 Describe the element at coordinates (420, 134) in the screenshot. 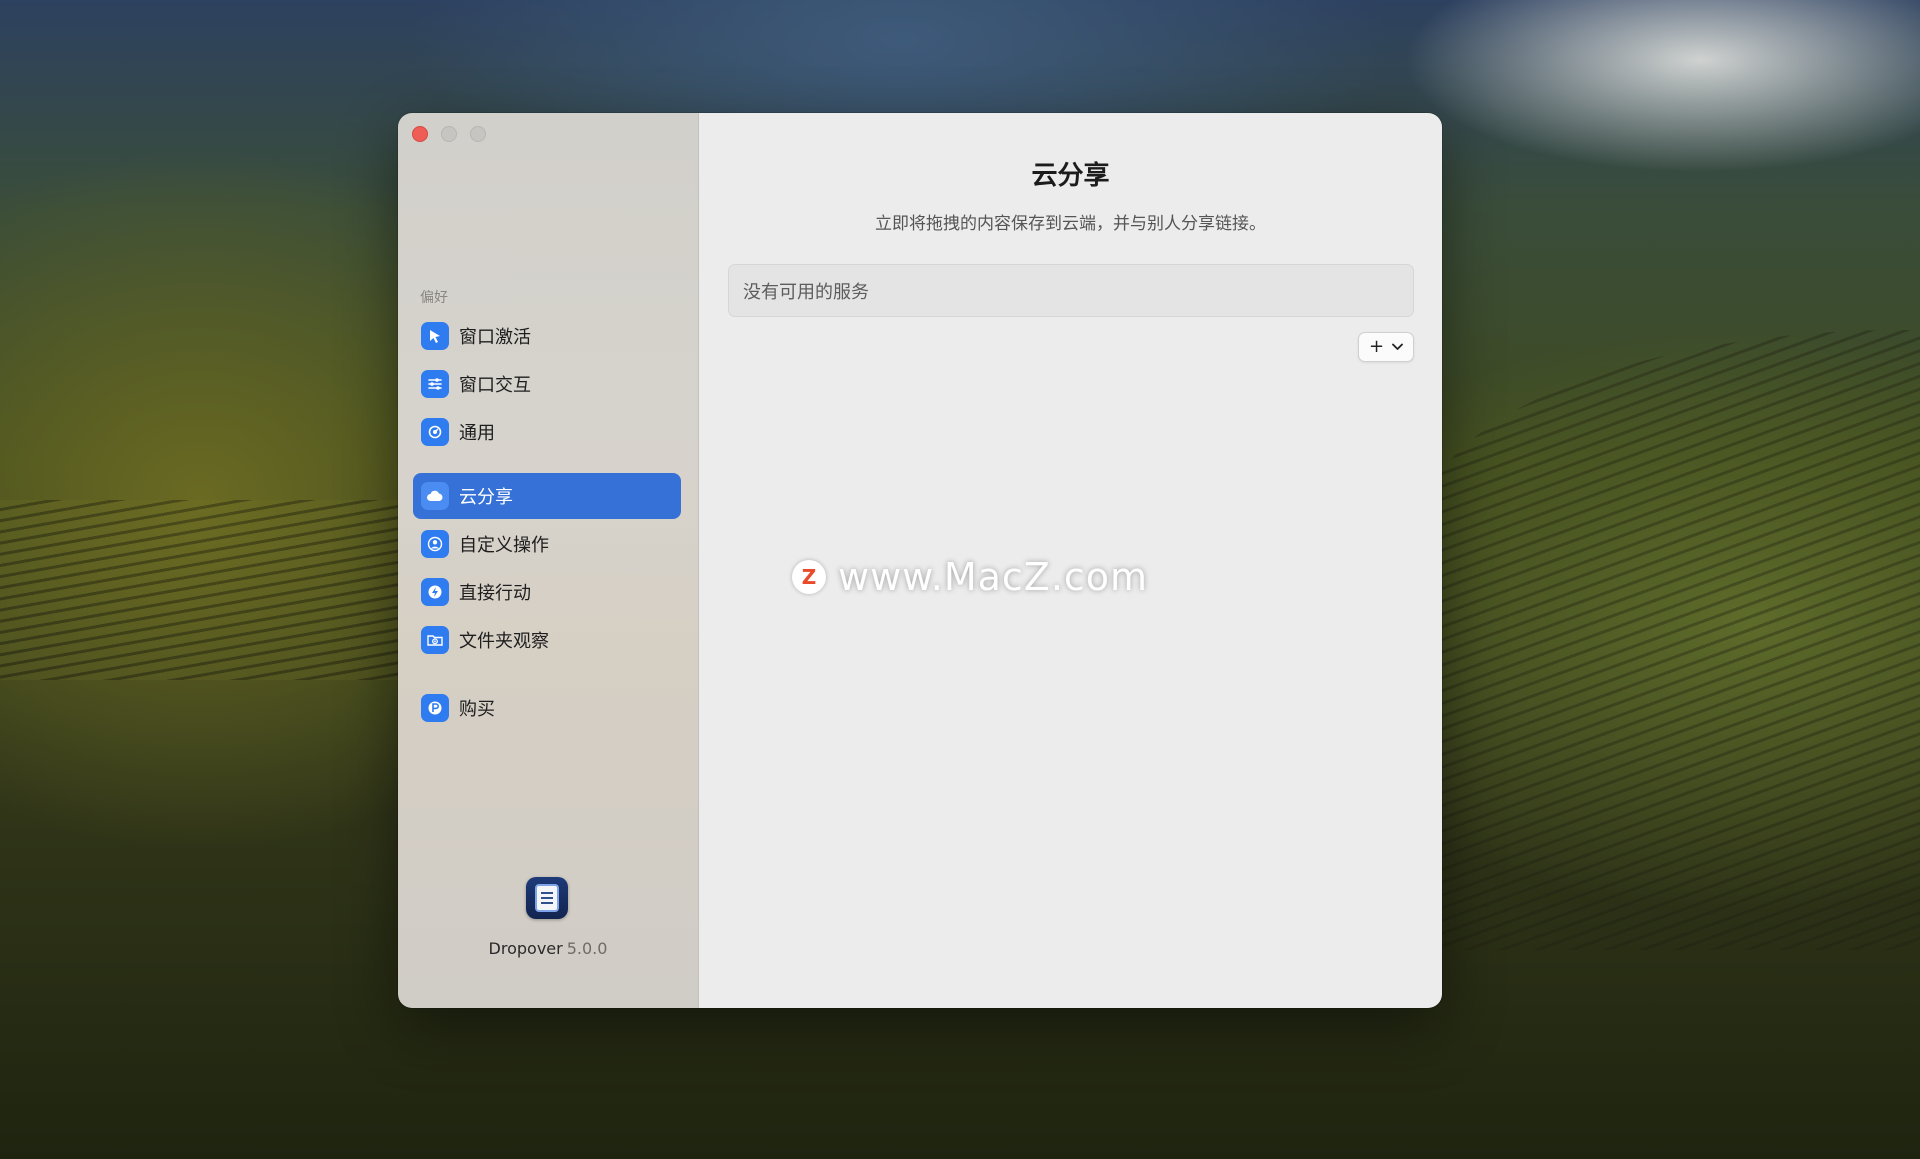

I see `close-button` at that location.